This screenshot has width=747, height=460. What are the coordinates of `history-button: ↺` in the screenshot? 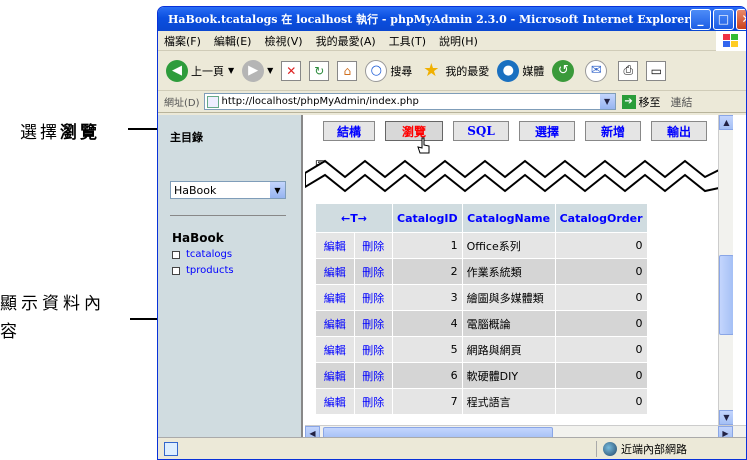 It's located at (564, 70).